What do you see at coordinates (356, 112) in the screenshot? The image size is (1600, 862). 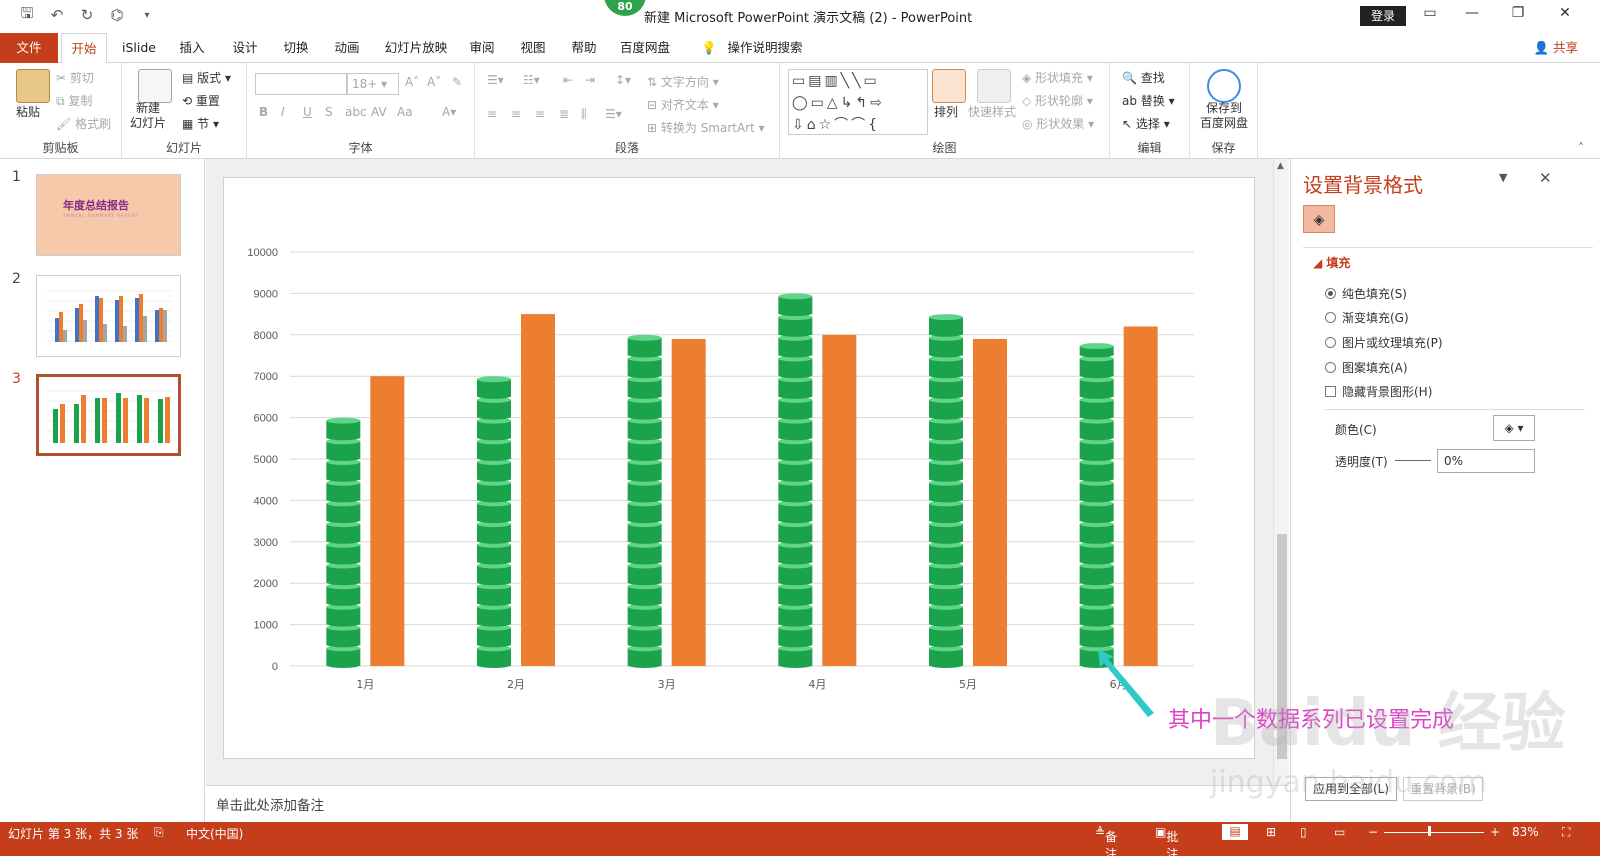 I see `strikethrough-icon: abc` at bounding box center [356, 112].